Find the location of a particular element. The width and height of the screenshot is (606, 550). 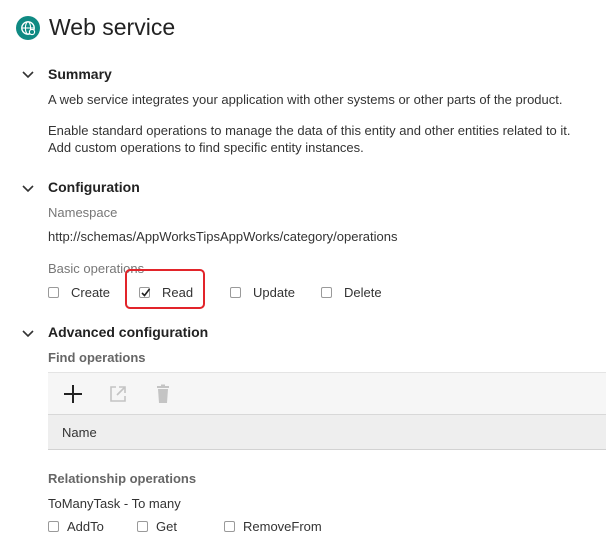

table-header-row: Name is located at coordinates (327, 432).